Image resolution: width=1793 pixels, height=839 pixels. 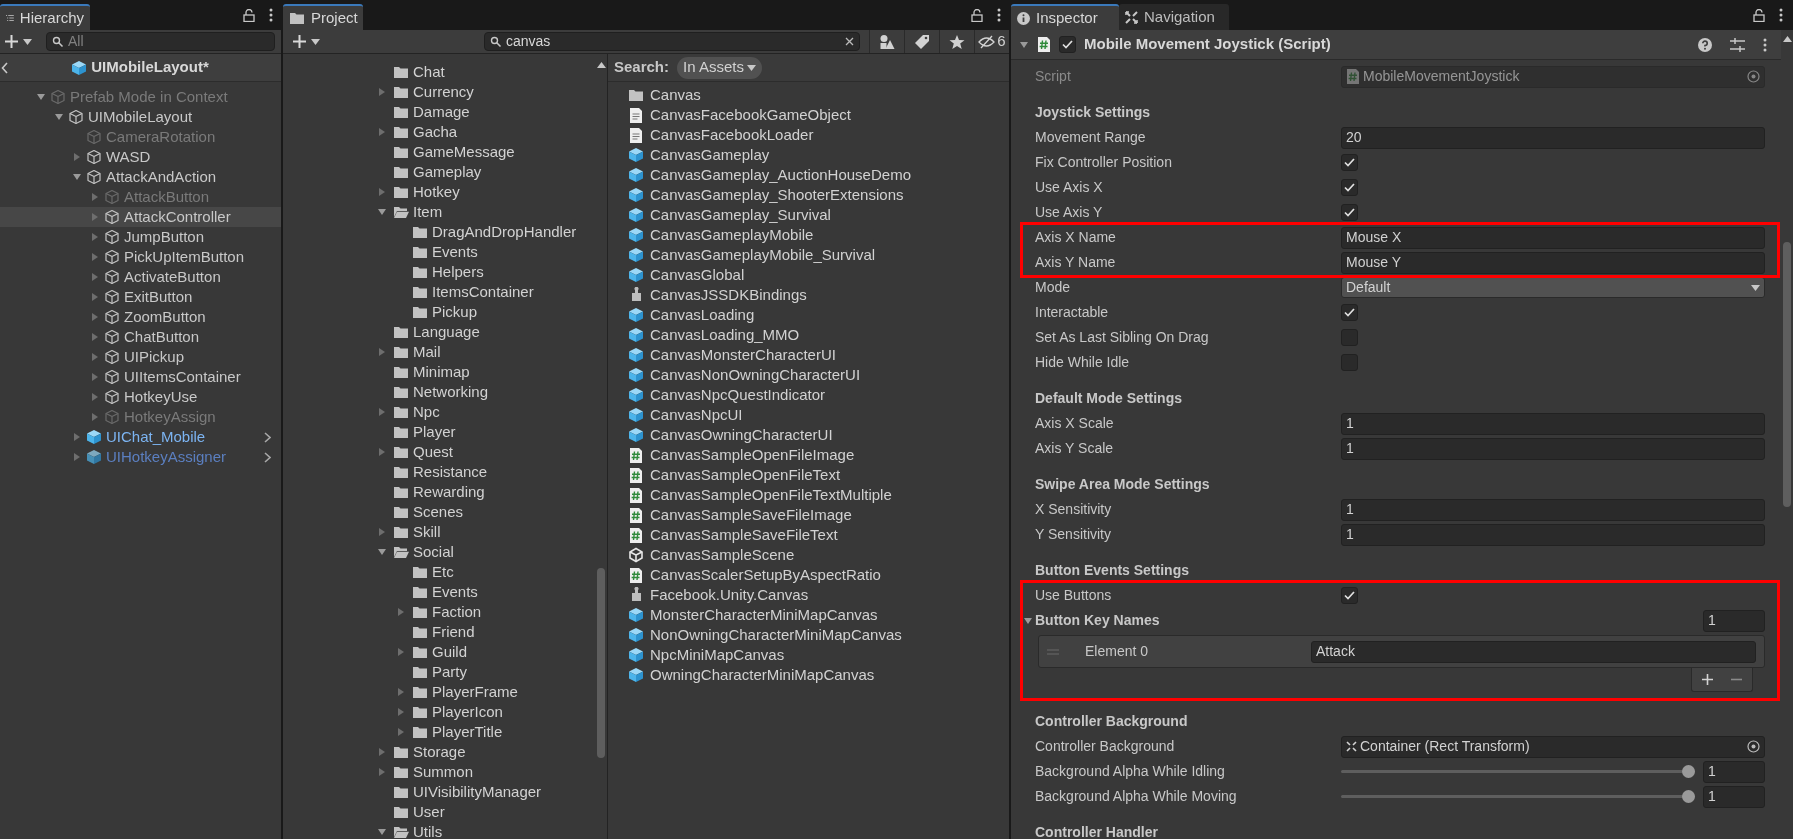 What do you see at coordinates (439, 272) in the screenshot?
I see `folder-item: Helpers` at bounding box center [439, 272].